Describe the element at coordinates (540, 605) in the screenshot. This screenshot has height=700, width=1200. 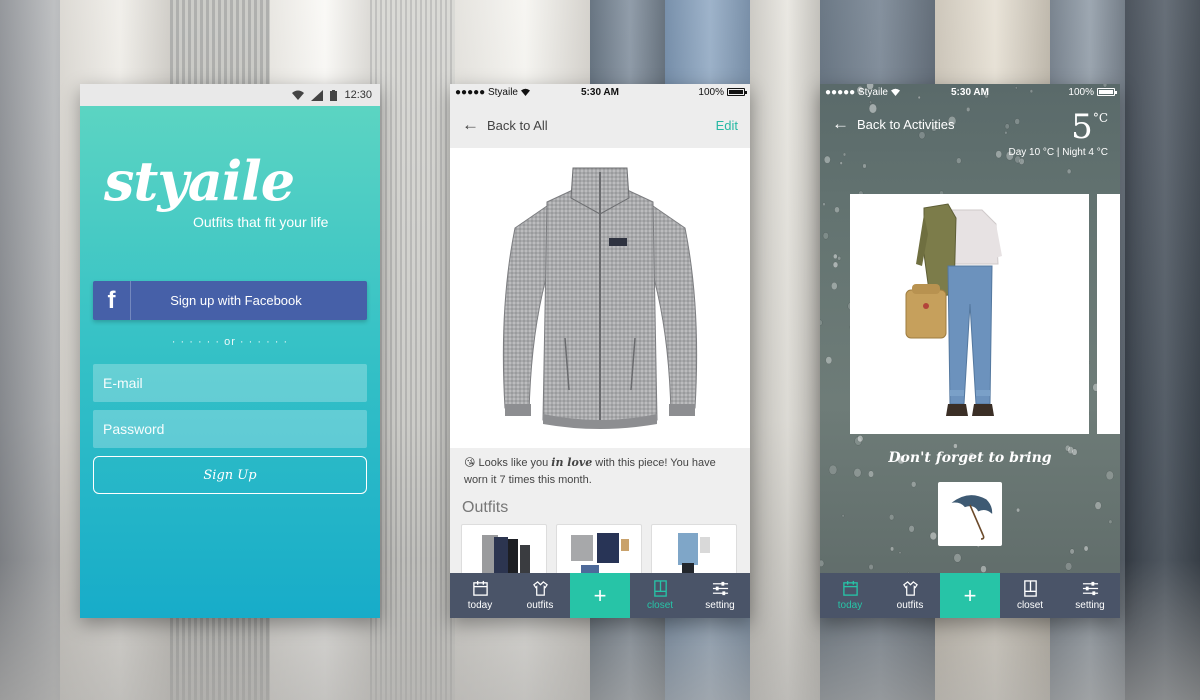
I see `tab-label: outfits` at that location.